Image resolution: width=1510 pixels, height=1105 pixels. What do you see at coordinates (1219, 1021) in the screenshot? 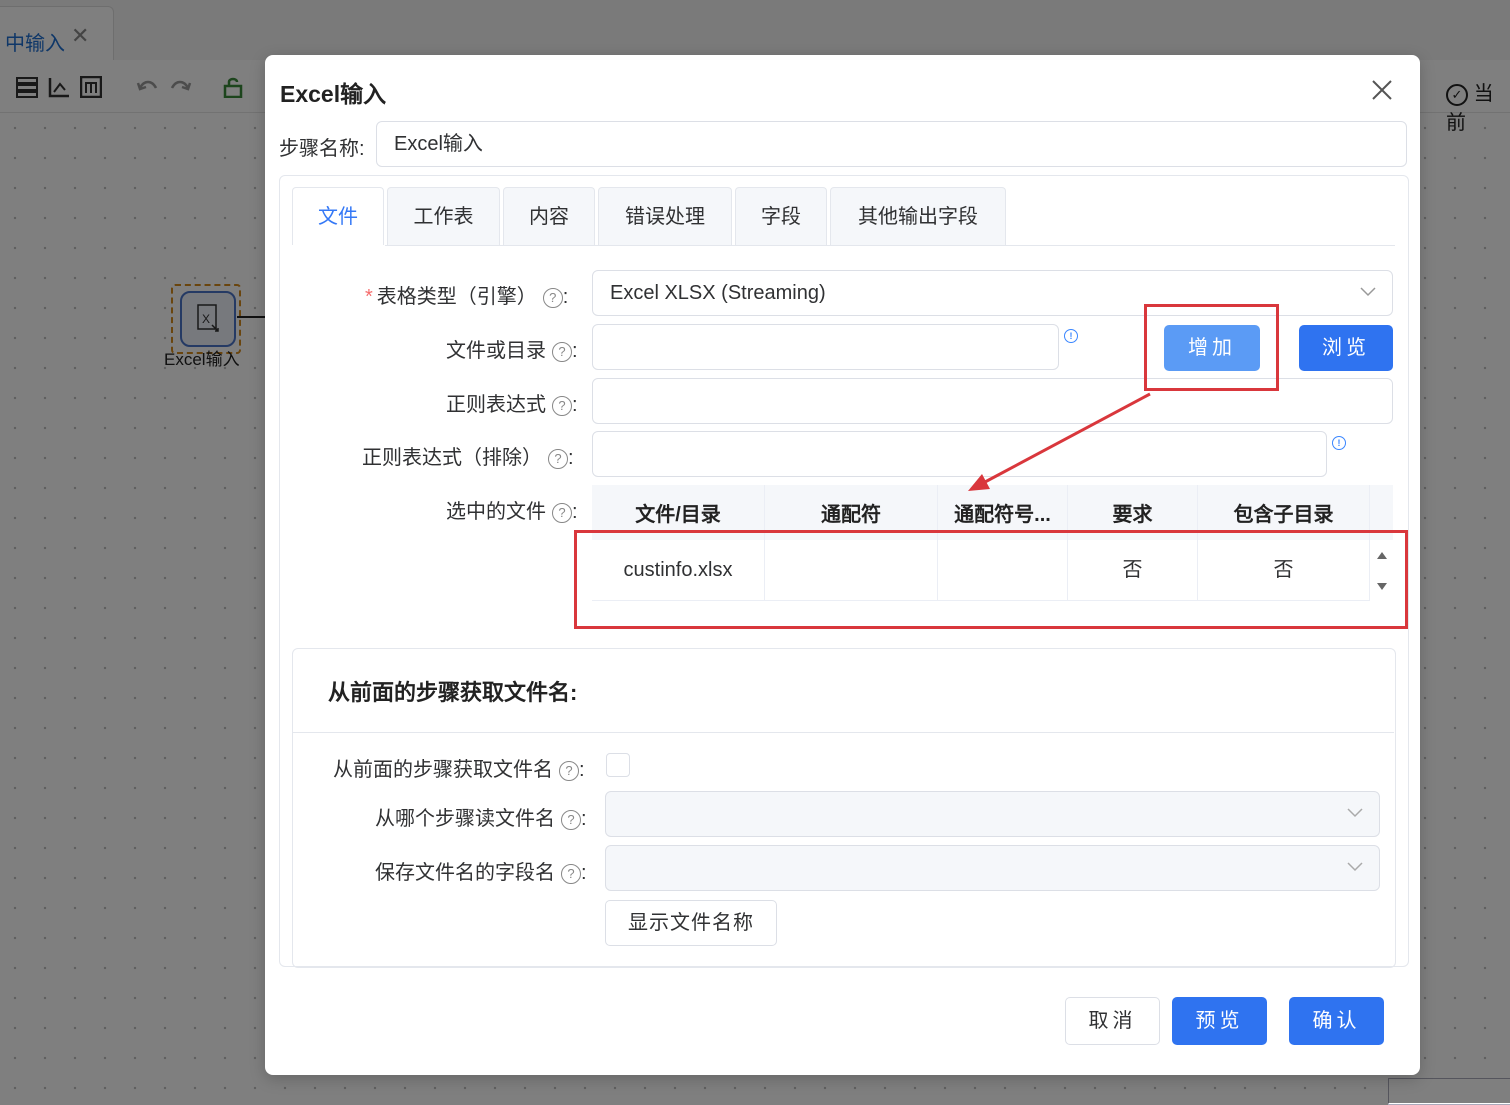
I see `preview-button: 预览` at bounding box center [1219, 1021].